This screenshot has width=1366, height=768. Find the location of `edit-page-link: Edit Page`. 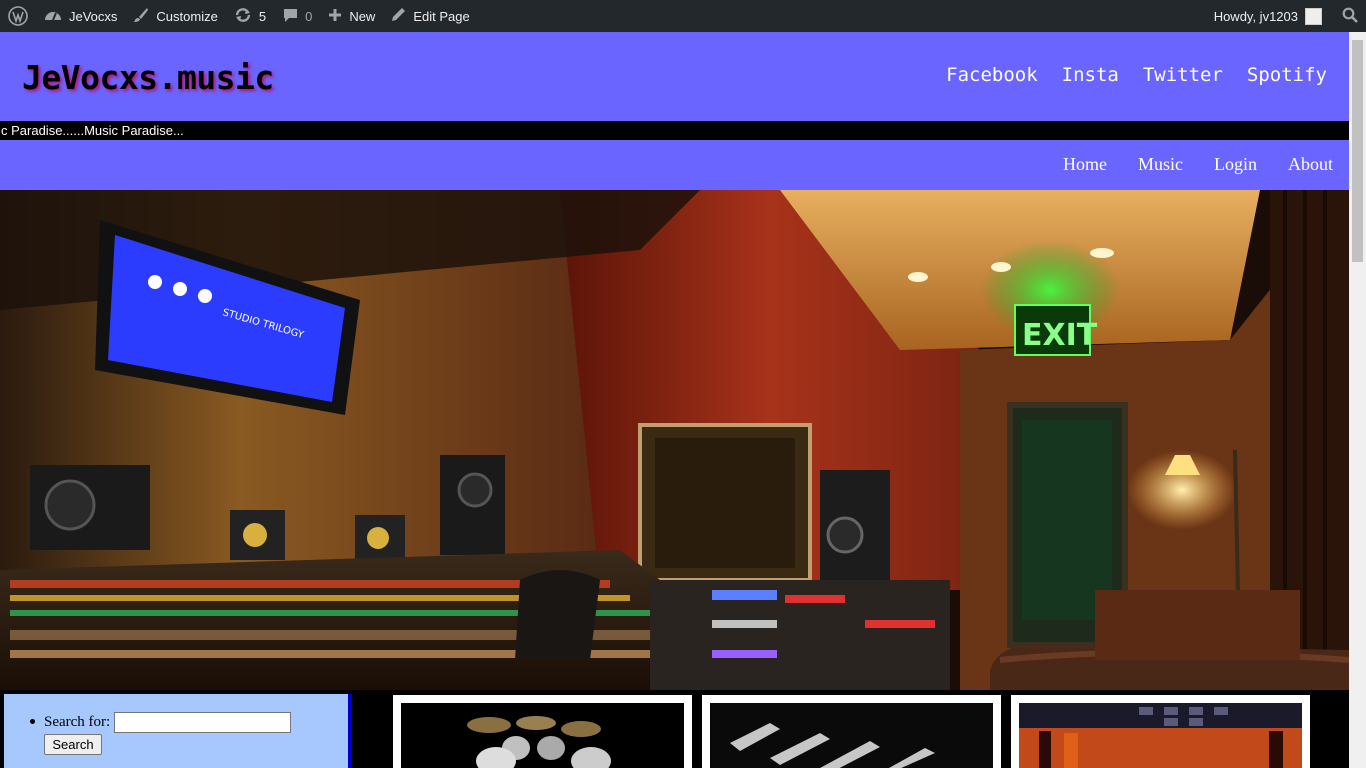

edit-page-link: Edit Page is located at coordinates (430, 16).